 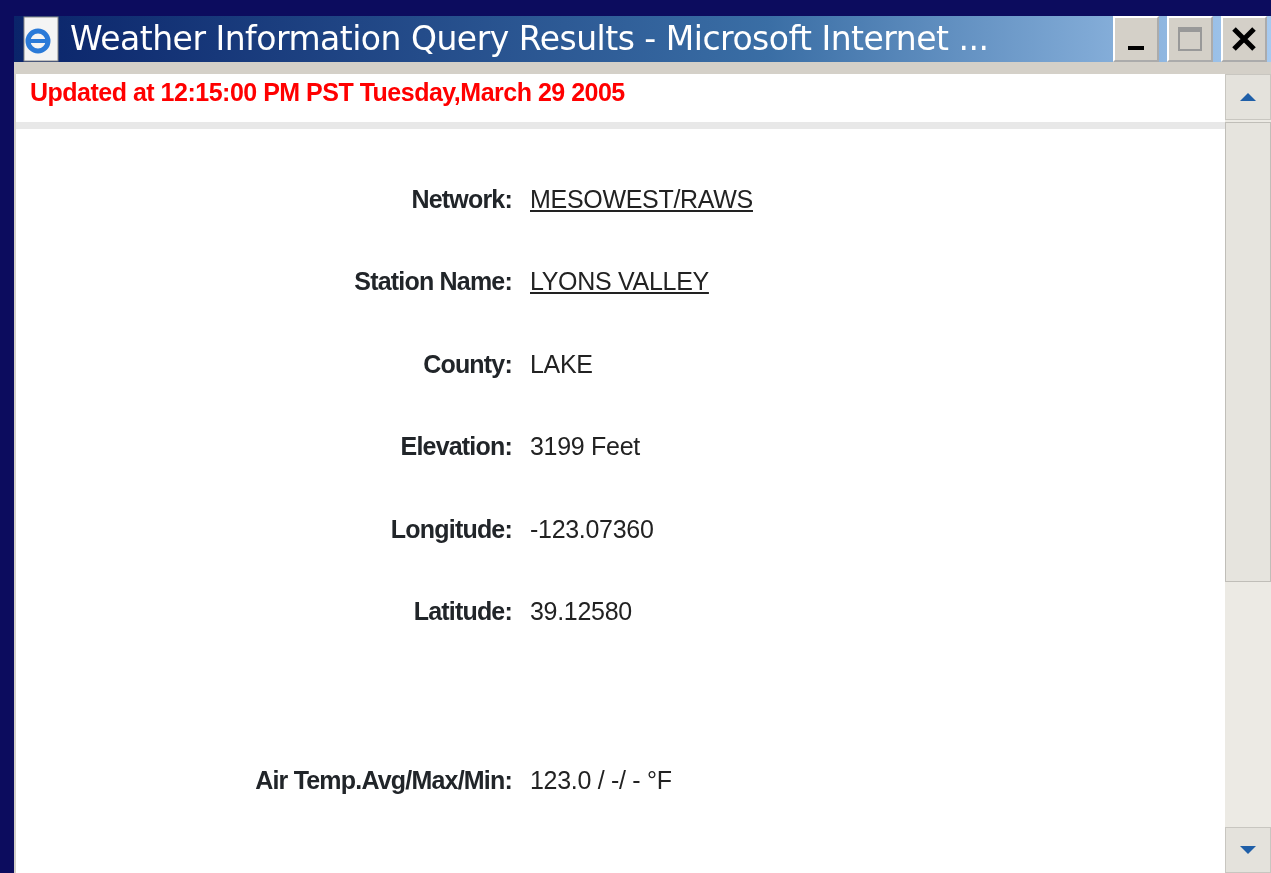 What do you see at coordinates (450, 529) in the screenshot?
I see `field-label: Longitude:` at bounding box center [450, 529].